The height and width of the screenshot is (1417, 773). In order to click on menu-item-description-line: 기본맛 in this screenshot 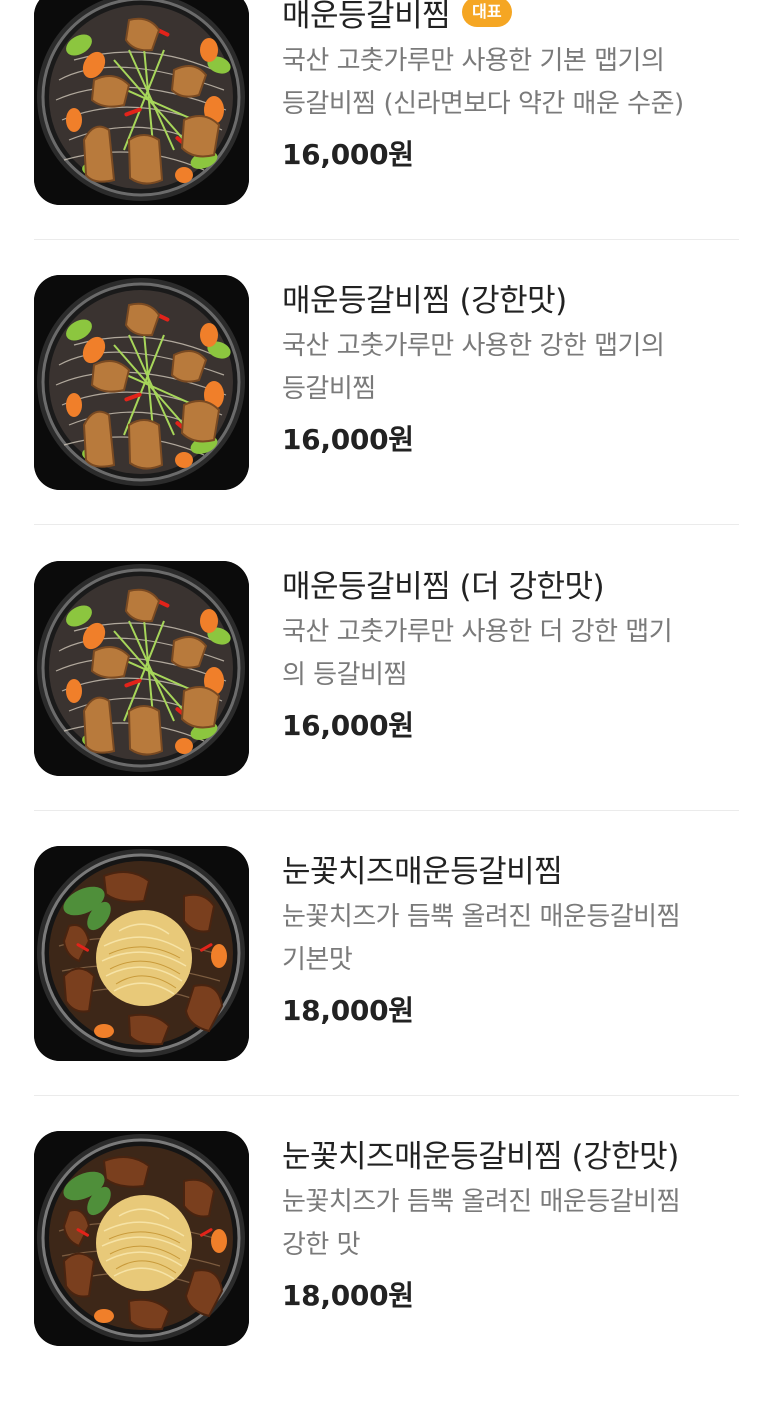, I will do `click(317, 960)`.